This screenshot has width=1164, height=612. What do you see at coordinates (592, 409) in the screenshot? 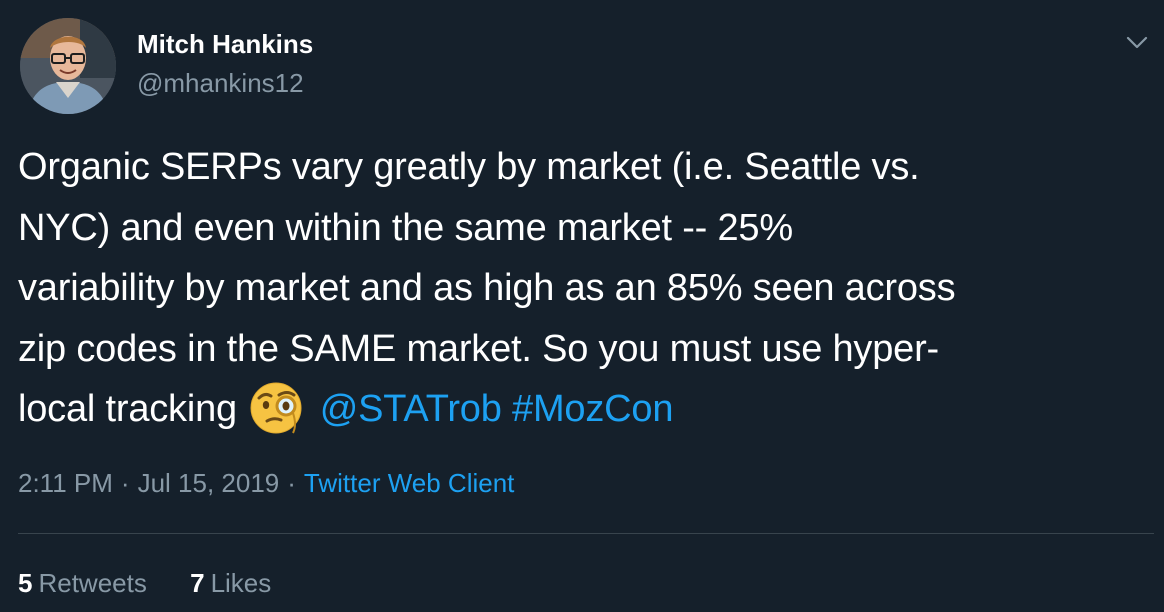
I see `hashtag-link: #MozCon` at bounding box center [592, 409].